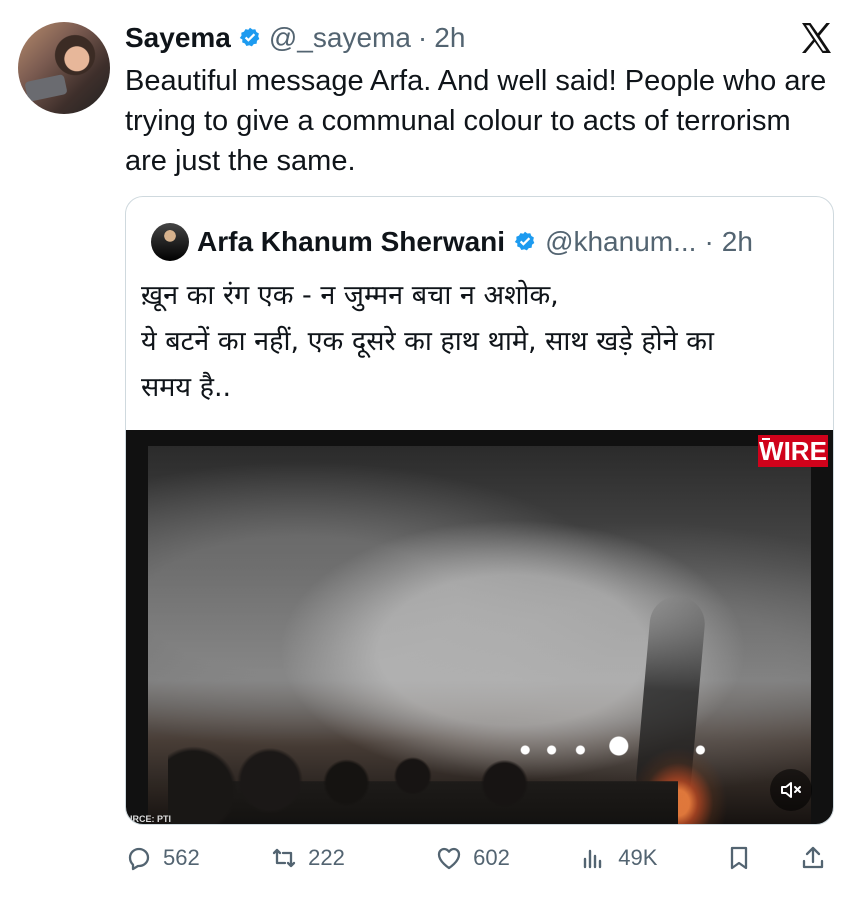  What do you see at coordinates (793, 451) in the screenshot?
I see `wire-logo: WIRE` at bounding box center [793, 451].